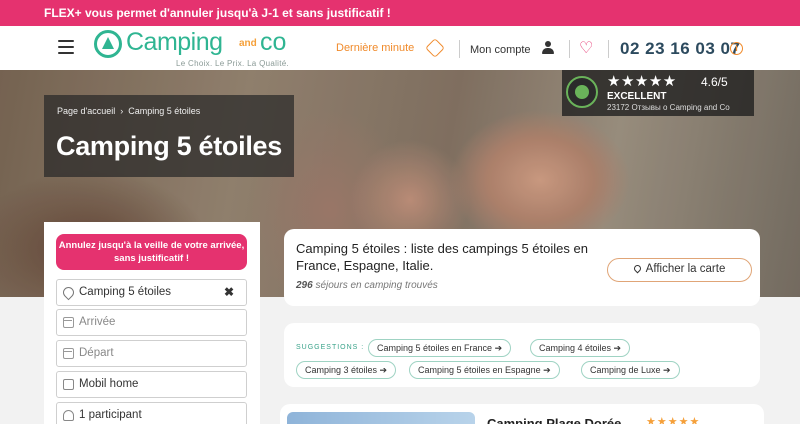 This screenshot has height=424, width=800. What do you see at coordinates (375, 285) in the screenshot?
I see `results-count-text: séjours en camping trouvés` at bounding box center [375, 285].